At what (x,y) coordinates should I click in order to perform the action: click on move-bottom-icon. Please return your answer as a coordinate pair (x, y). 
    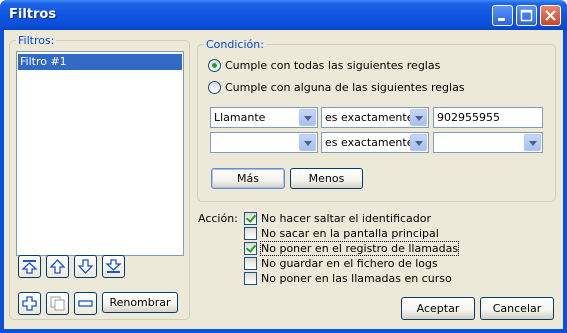
    Looking at the image, I should click on (113, 266).